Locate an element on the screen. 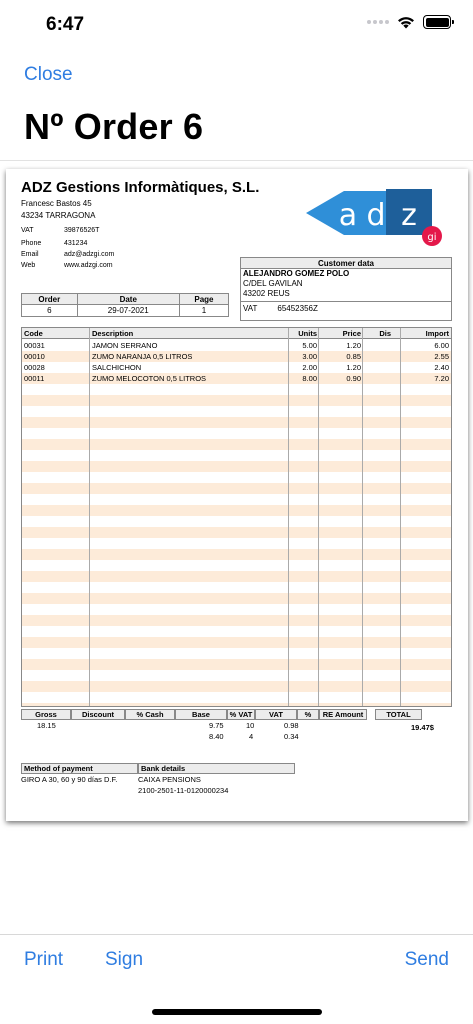 Image resolution: width=473 pixels, height=1024 pixels. item-units: 2.00 is located at coordinates (309, 367).